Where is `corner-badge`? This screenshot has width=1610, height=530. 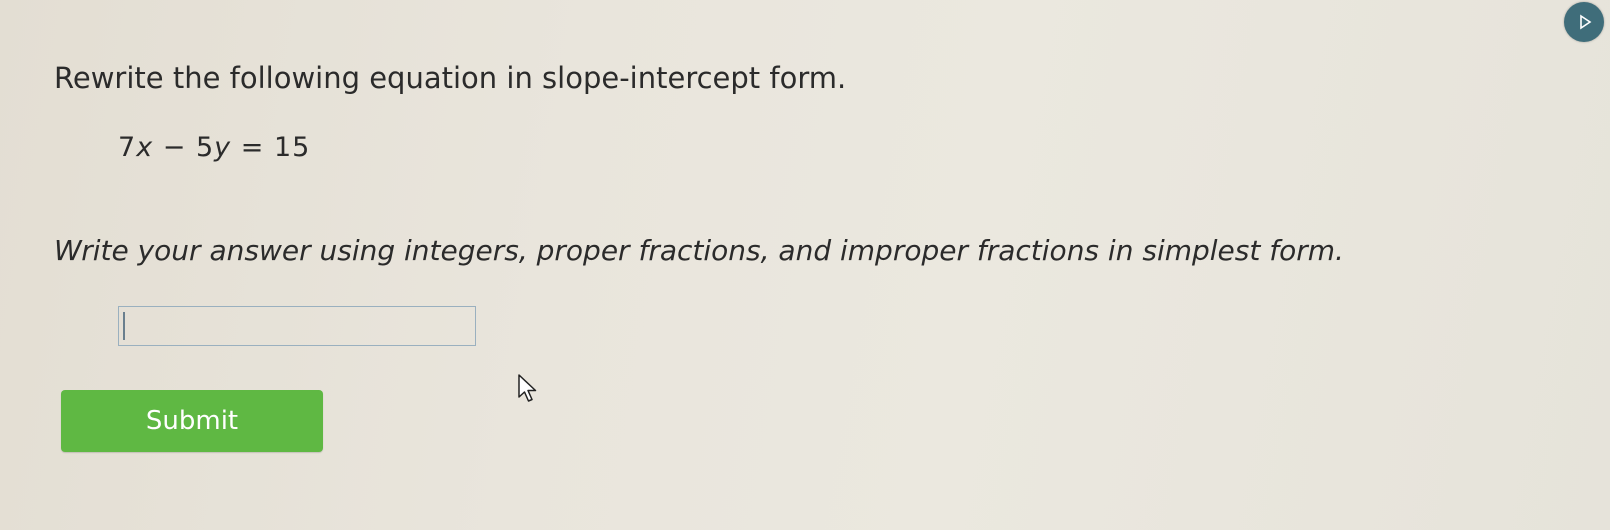 corner-badge is located at coordinates (1584, 22).